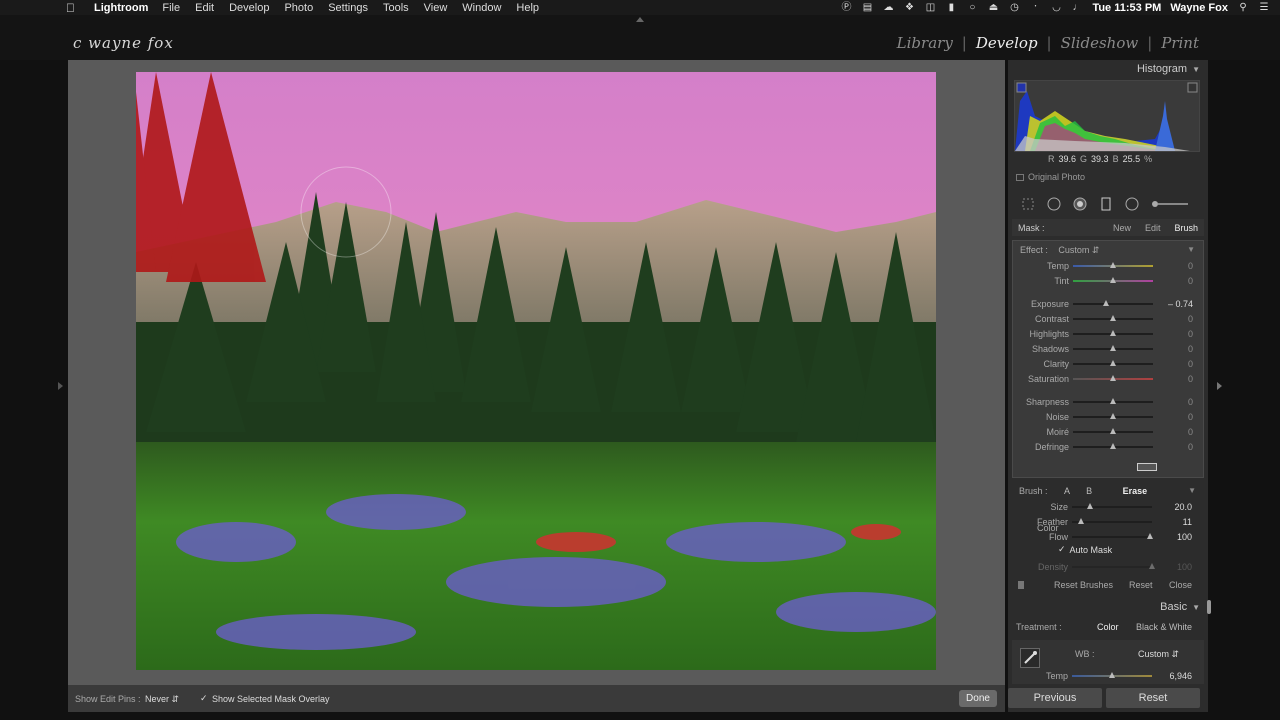 The height and width of the screenshot is (720, 1280). Describe the element at coordinates (1108, 447) in the screenshot. I see `effect-defringe-slider: Defringe 0` at that location.